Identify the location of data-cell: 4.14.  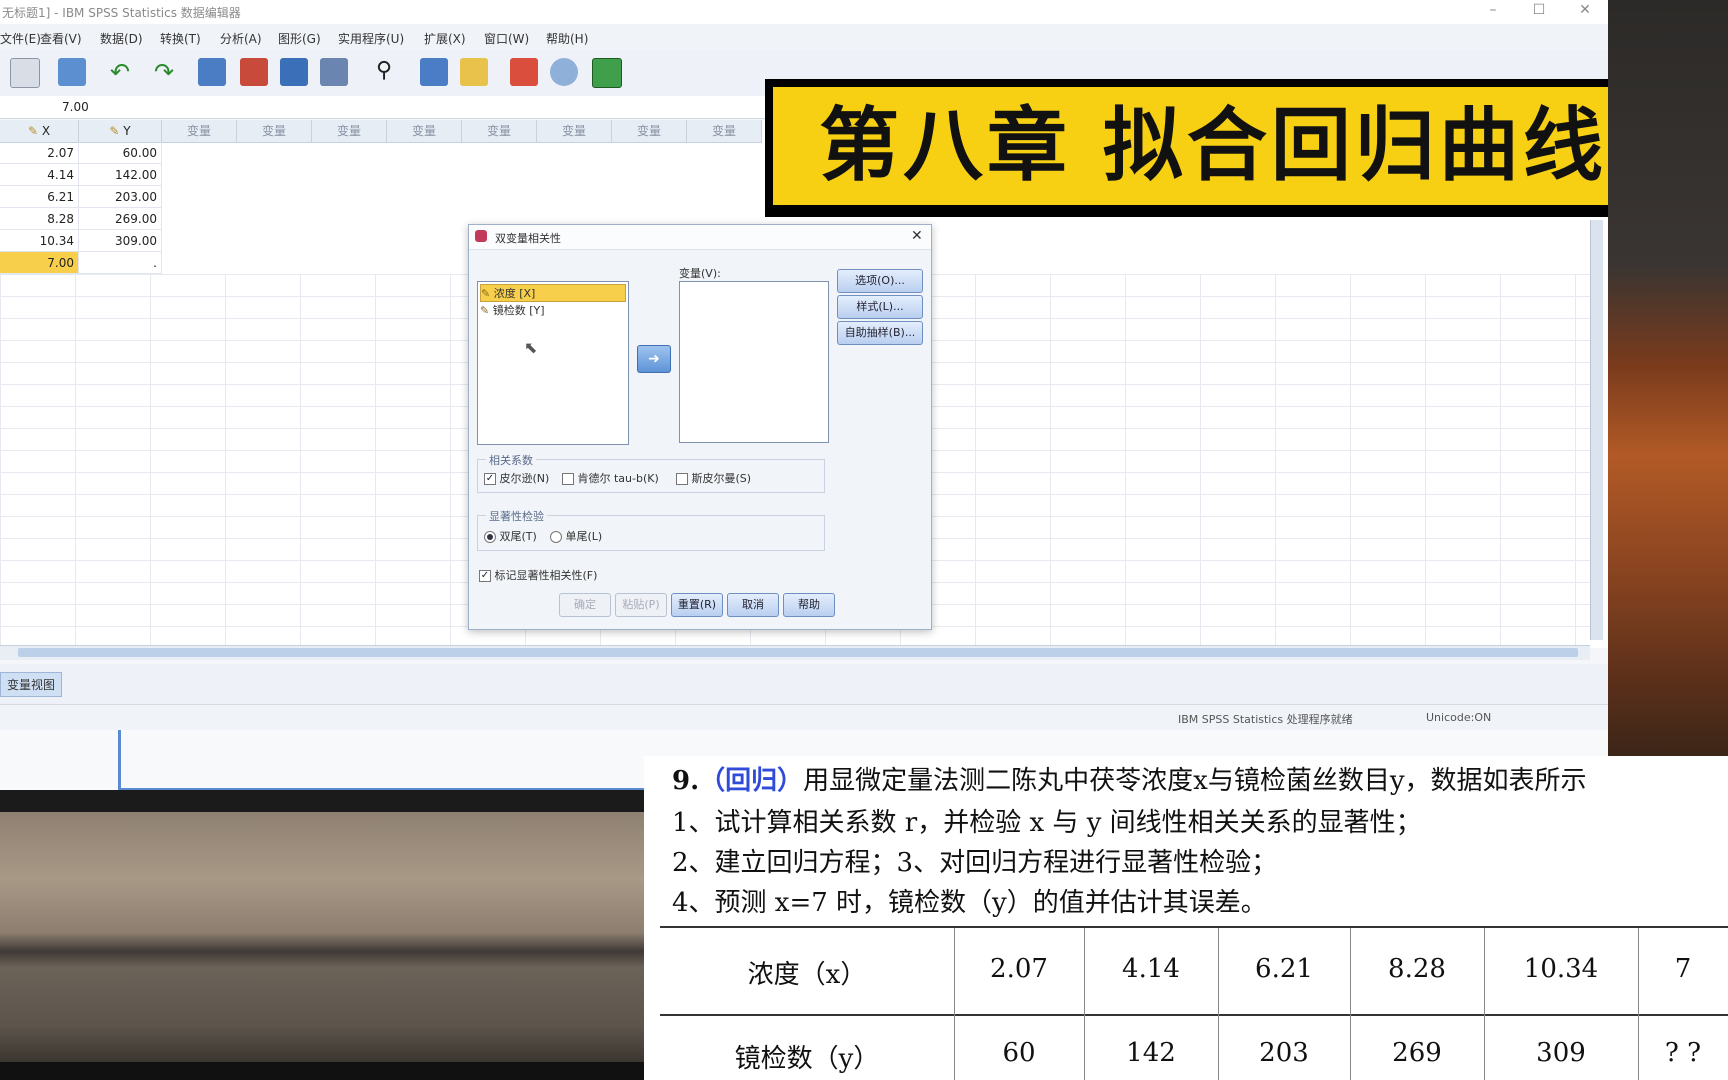
(39, 175).